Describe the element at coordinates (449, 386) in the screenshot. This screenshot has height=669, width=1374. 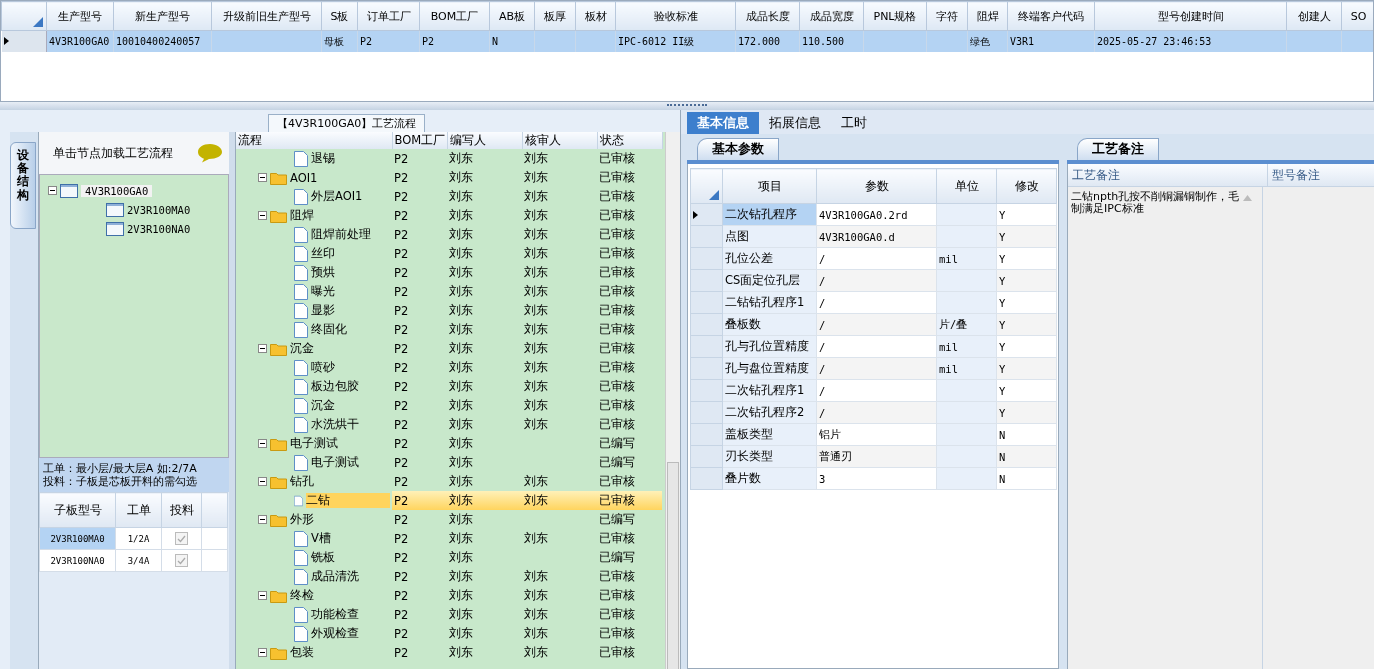
I see `process-row: 板边包胶 P2 刘东 刘东 已审核` at that location.